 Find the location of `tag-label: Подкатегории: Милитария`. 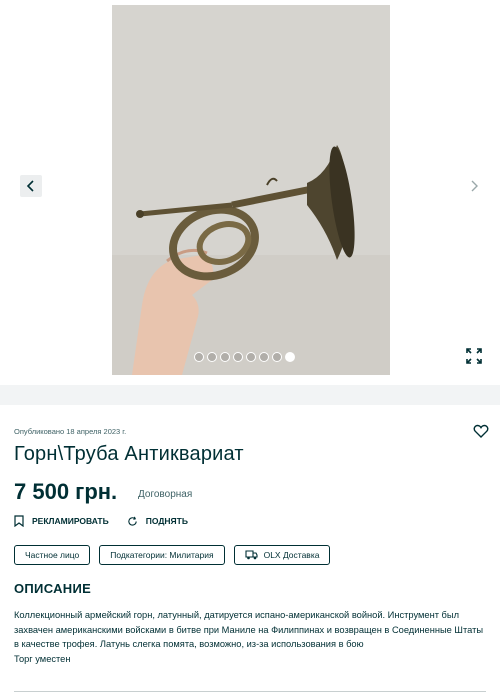

tag-label: Подкатегории: Милитария is located at coordinates (162, 555).